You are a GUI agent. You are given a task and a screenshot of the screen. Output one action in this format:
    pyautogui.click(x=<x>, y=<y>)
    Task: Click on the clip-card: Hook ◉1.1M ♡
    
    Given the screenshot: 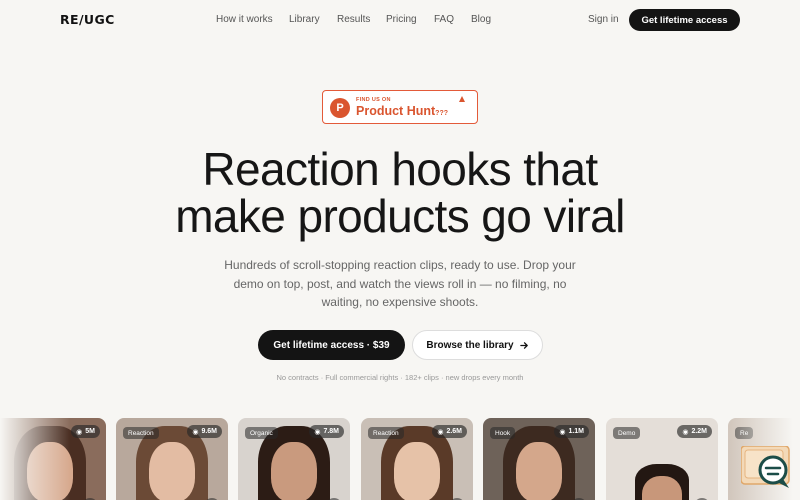 What is the action you would take?
    pyautogui.click(x=539, y=459)
    